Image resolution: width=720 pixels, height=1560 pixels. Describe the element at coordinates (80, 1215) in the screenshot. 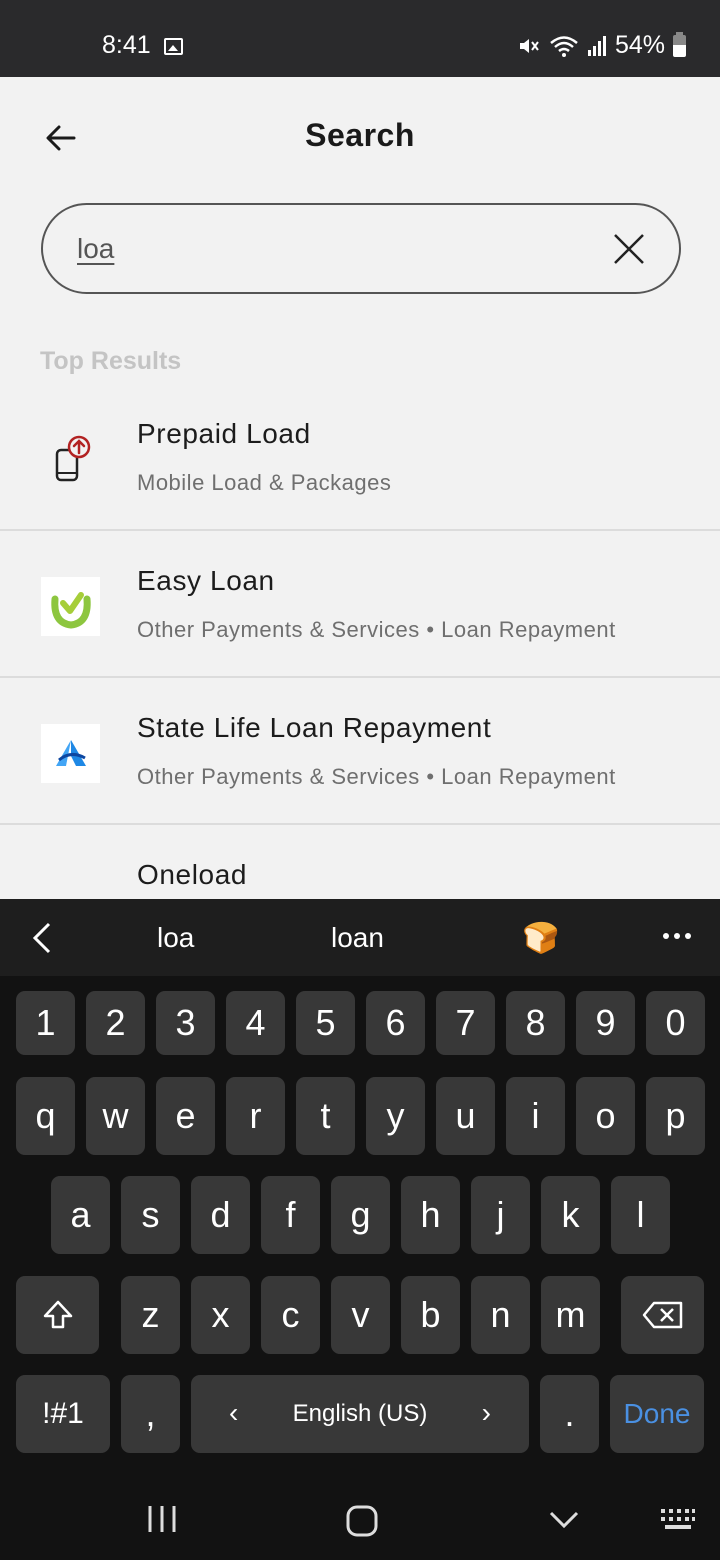

I see `letter-key: a` at that location.